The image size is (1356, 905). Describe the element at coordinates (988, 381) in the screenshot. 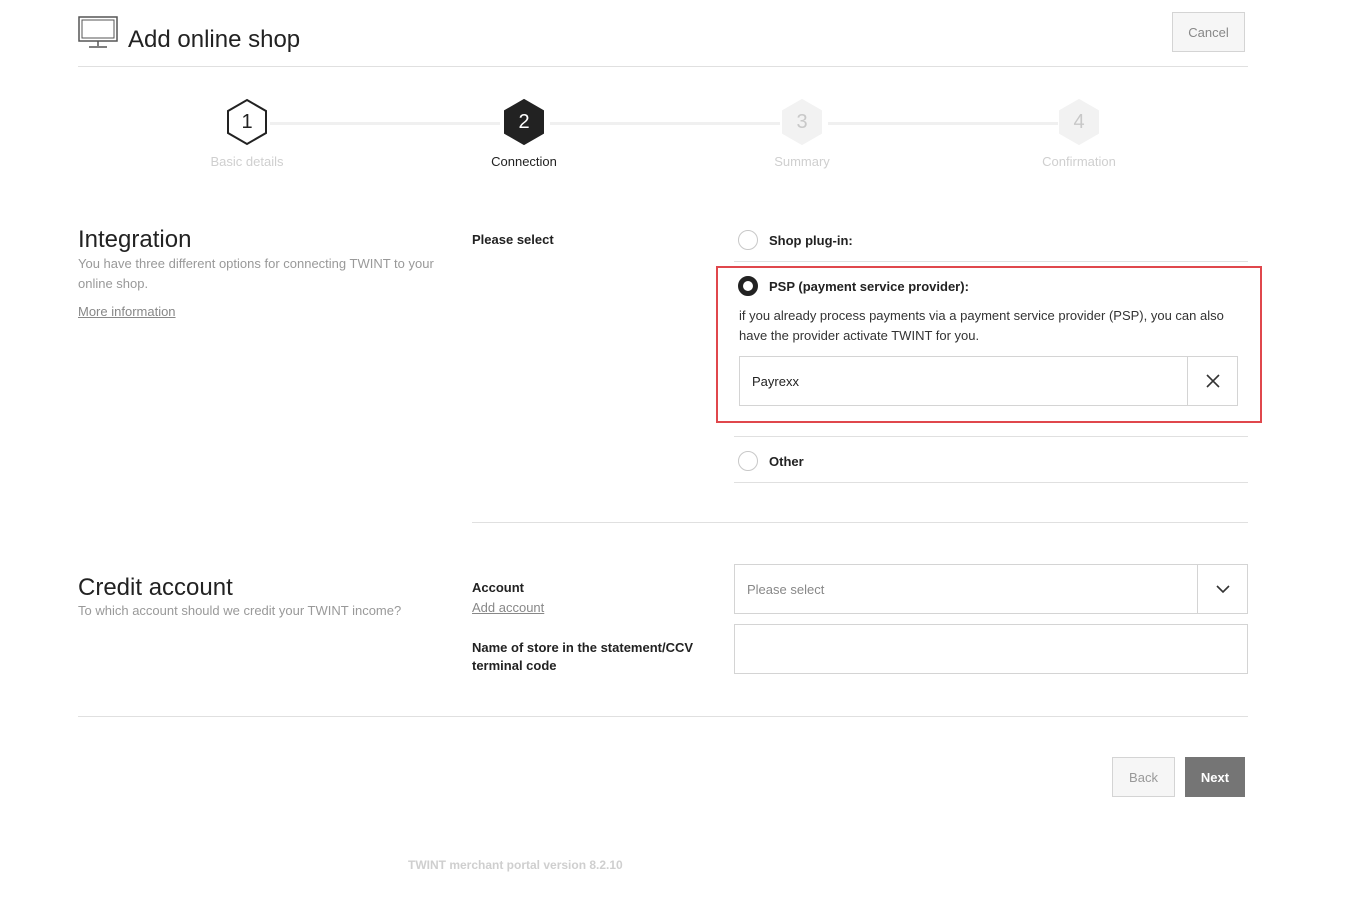

I see `psp-provider-field: Payrexx` at that location.